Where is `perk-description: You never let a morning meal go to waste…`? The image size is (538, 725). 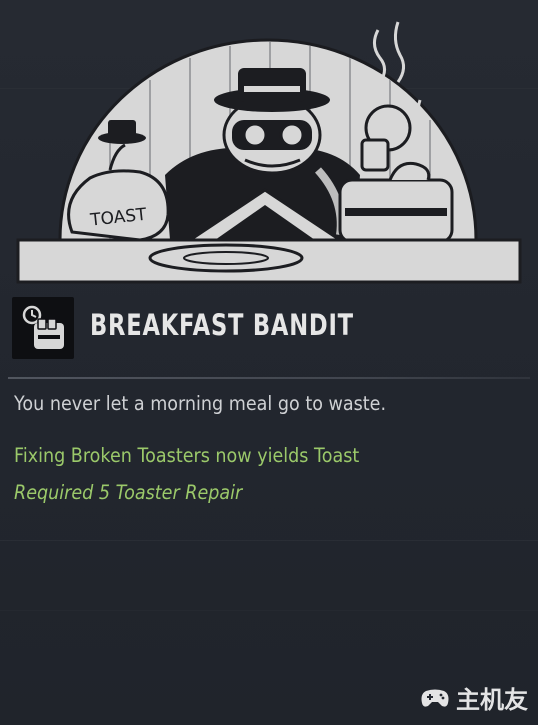 perk-description: You never let a morning meal go to waste… is located at coordinates (200, 403).